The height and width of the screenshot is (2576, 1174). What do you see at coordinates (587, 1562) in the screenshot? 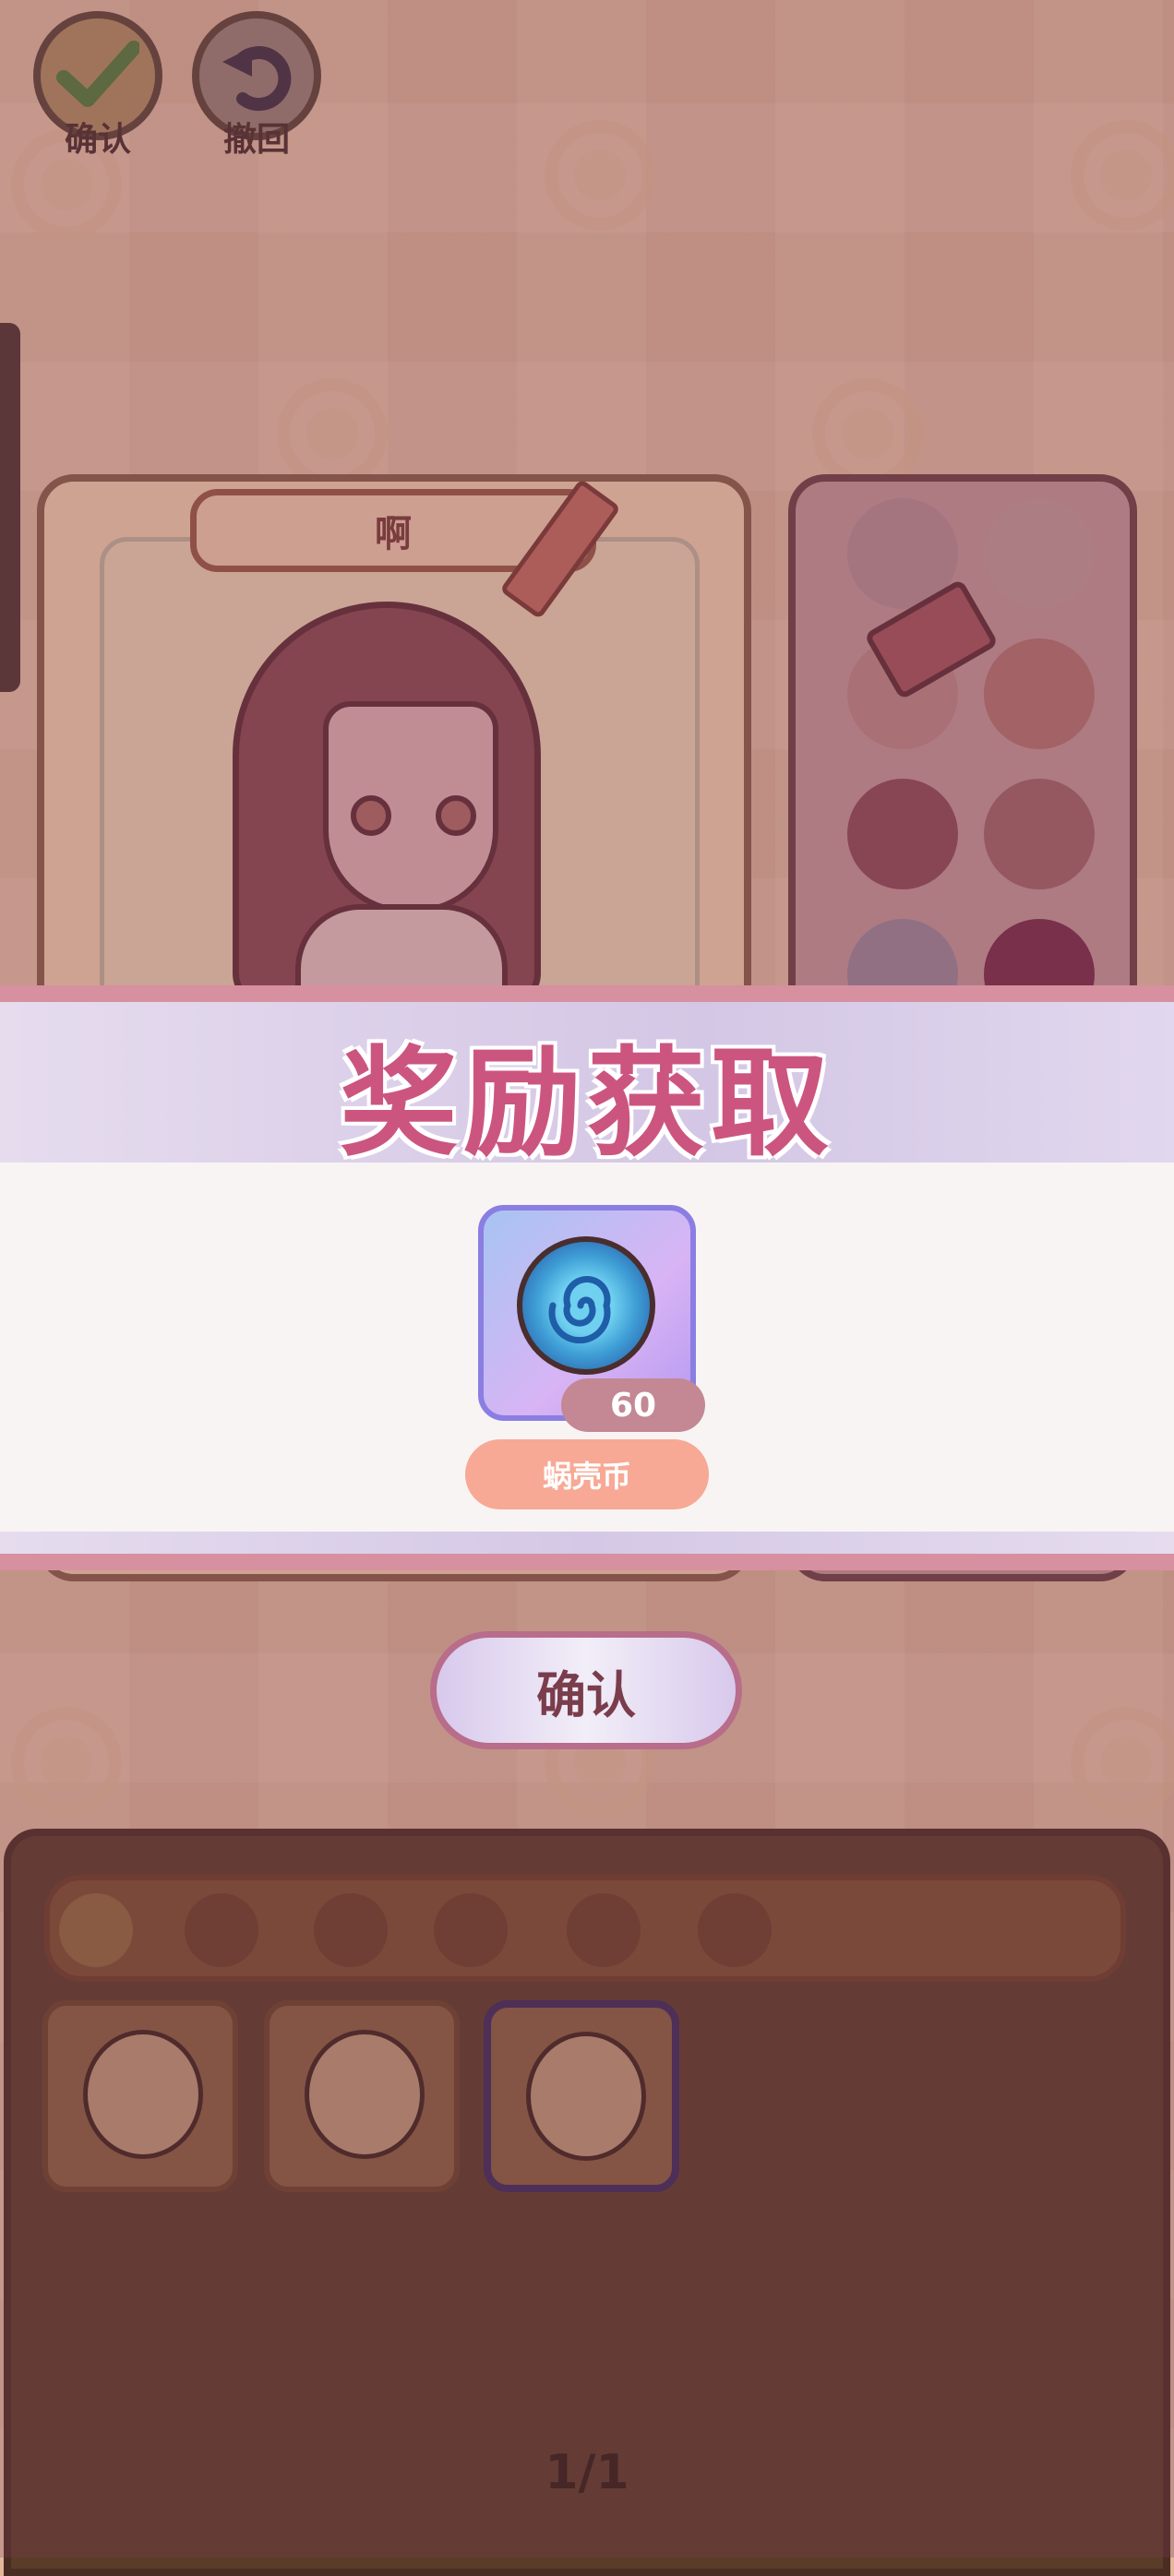
I see `banner-border-bottom` at bounding box center [587, 1562].